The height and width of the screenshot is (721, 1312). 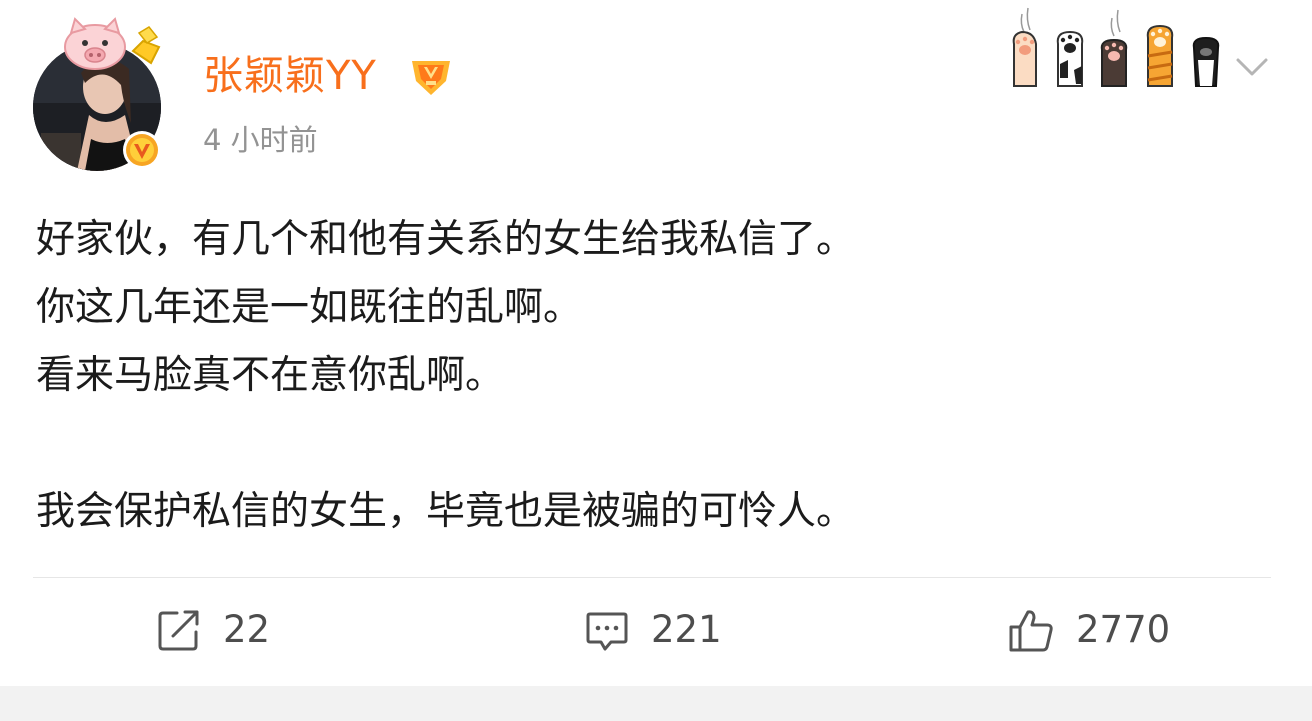 What do you see at coordinates (1123, 629) in the screenshot?
I see `like-count: 2770` at bounding box center [1123, 629].